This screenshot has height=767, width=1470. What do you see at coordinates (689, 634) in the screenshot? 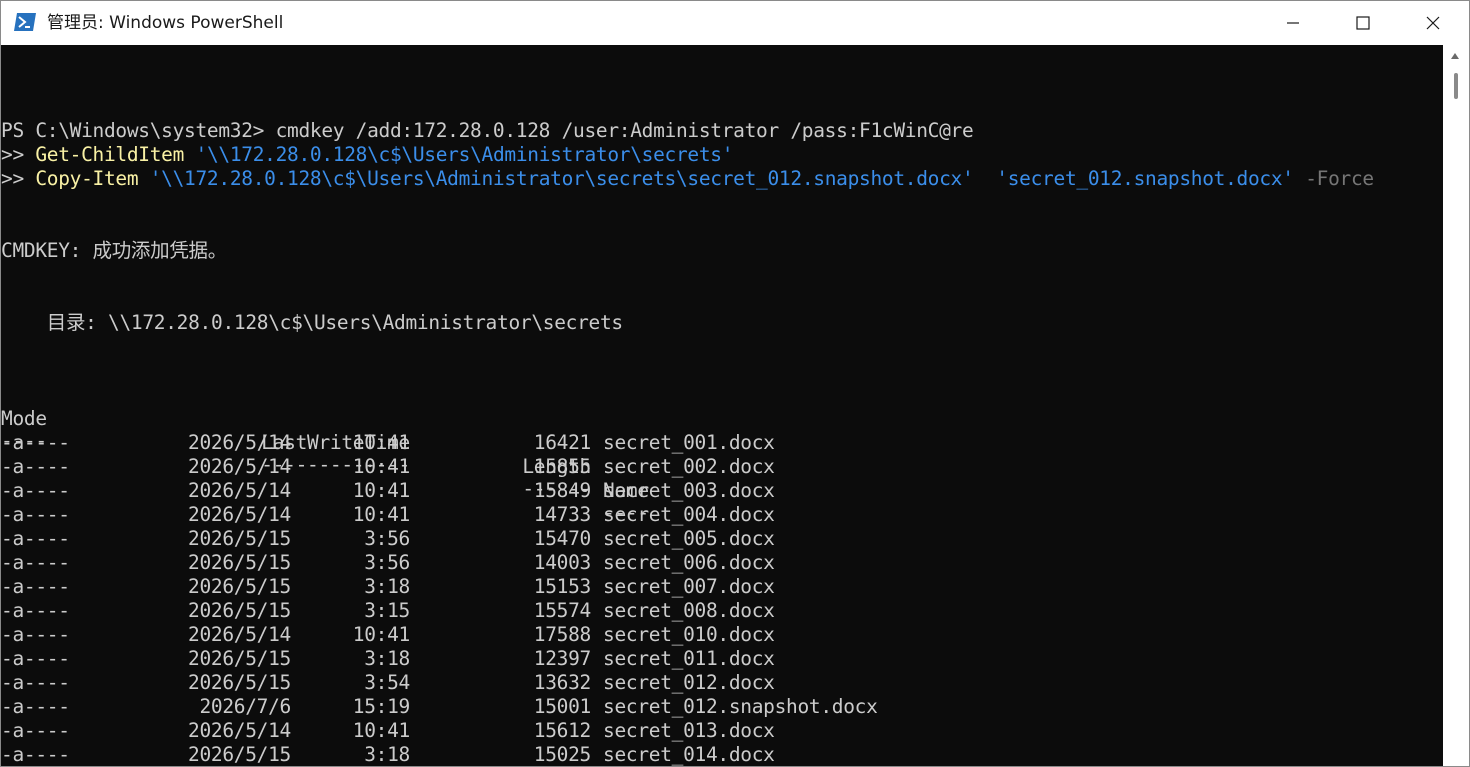
I see `cell-name: secret_010.docx` at bounding box center [689, 634].